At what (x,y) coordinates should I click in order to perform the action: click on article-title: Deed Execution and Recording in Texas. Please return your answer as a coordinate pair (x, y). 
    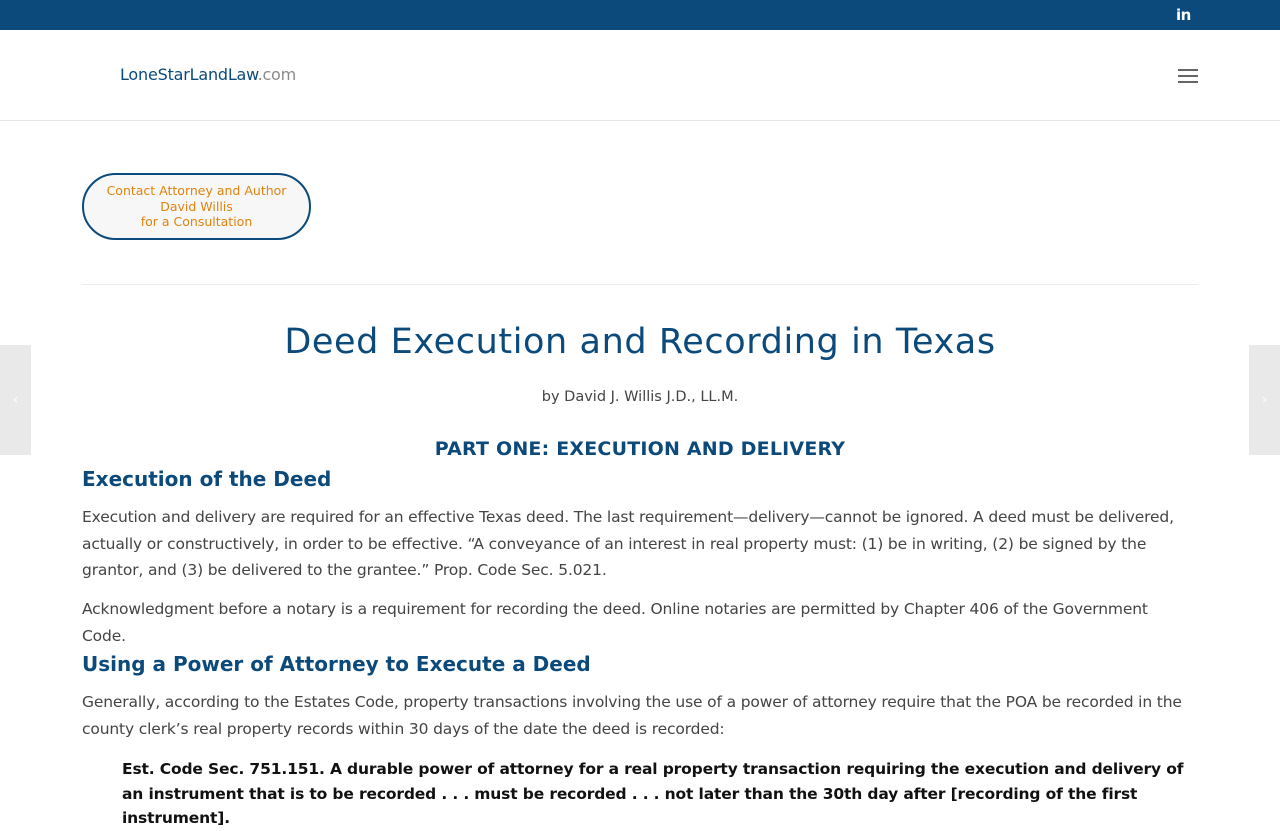
    Looking at the image, I should click on (640, 342).